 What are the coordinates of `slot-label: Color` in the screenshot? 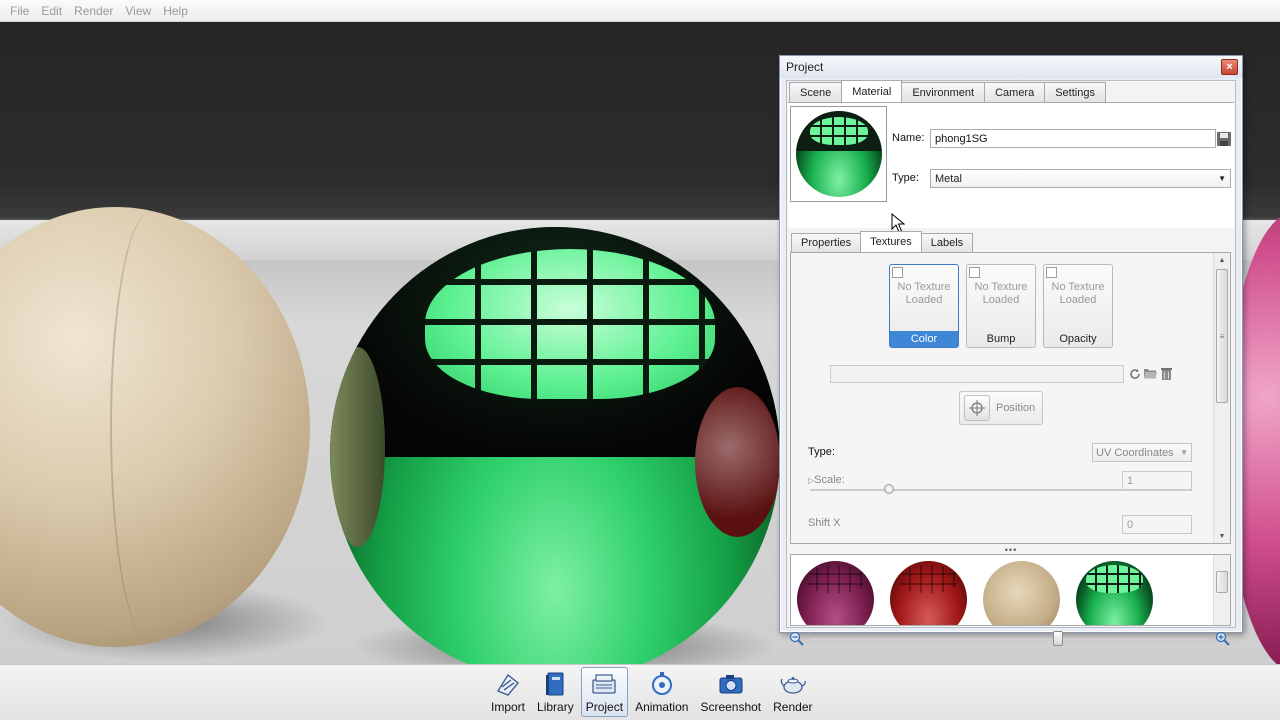 It's located at (924, 339).